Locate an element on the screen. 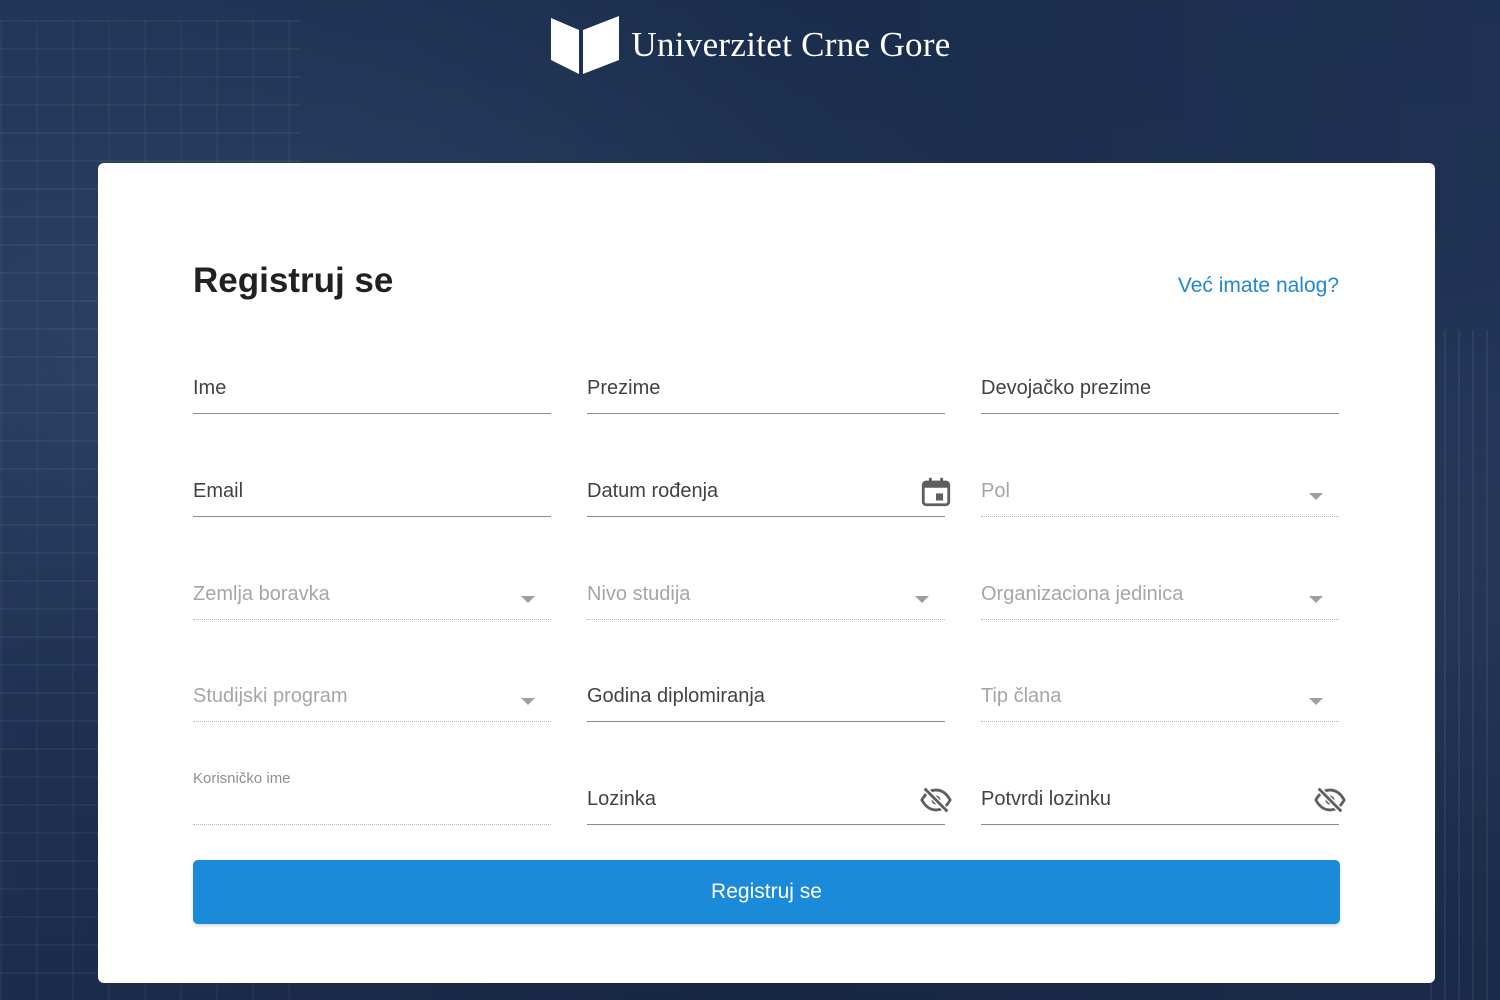 This screenshot has height=1000, width=1500. study-program-select: Studijski program is located at coordinates (372, 697).